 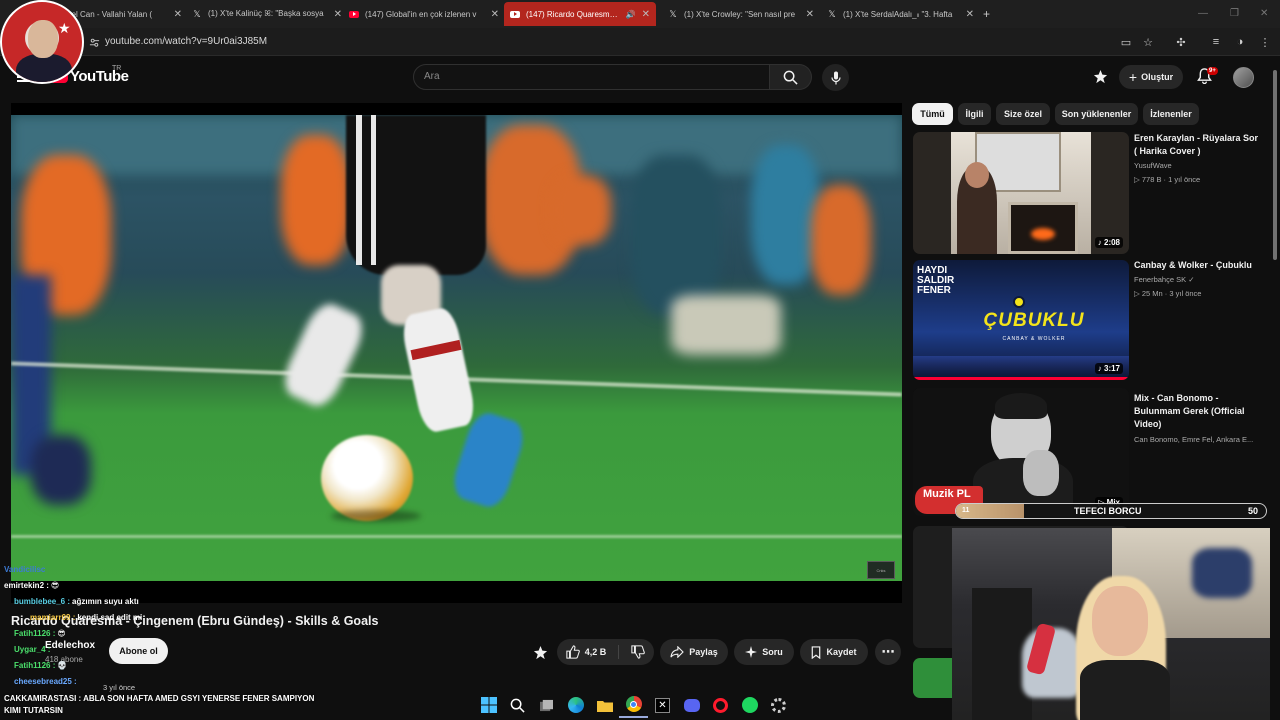 I want to click on browser-tab: 𝕏 (1) X'te Kalinüç ꕤ: "Başka sosya ✕, so click(x=267, y=14).